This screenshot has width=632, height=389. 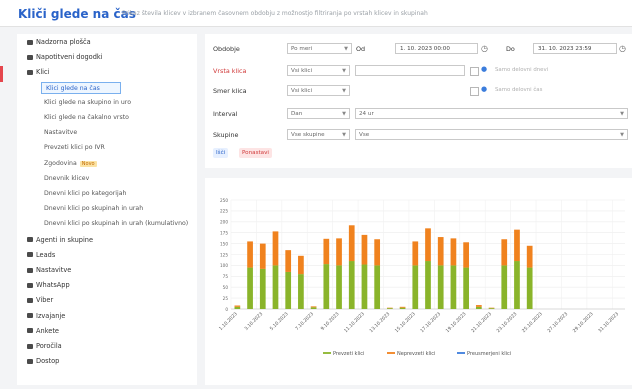 What do you see at coordinates (474, 91) in the screenshot?
I see `workhours-checkbox` at bounding box center [474, 91].